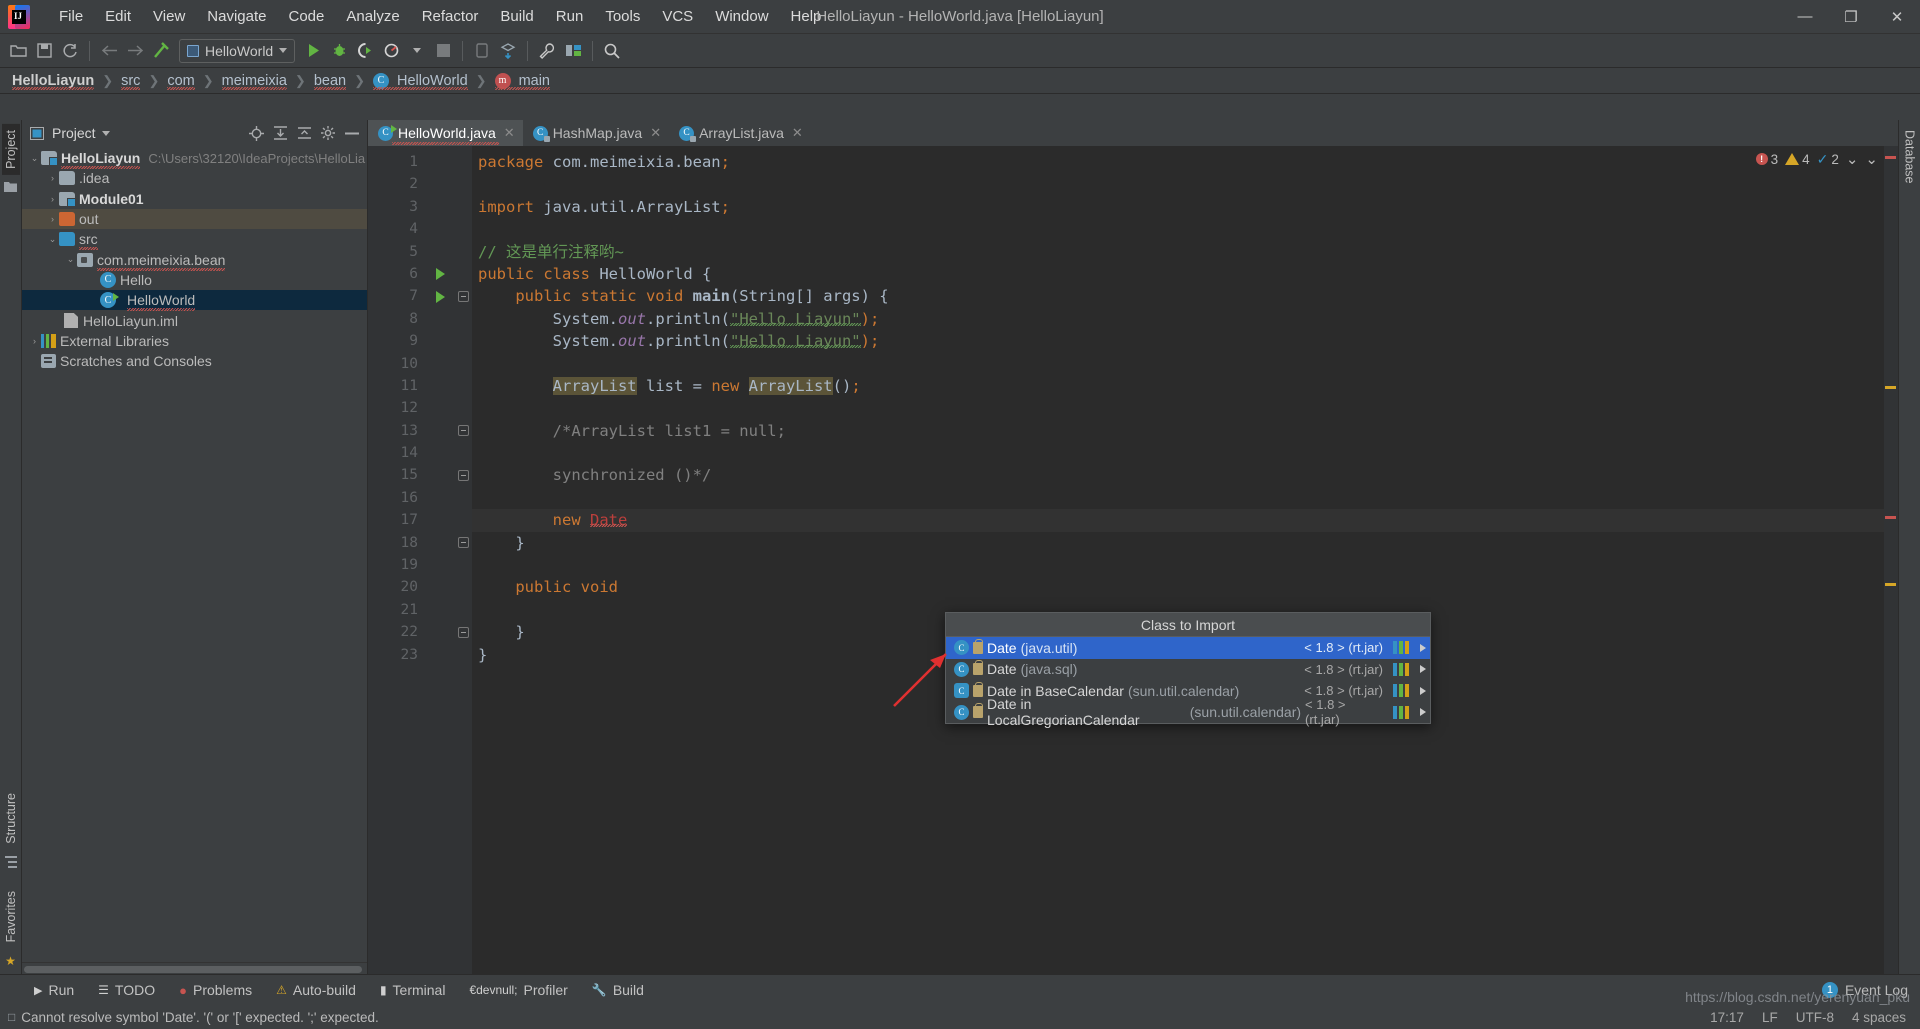 This screenshot has width=1920, height=1029. What do you see at coordinates (194, 219) in the screenshot?
I see `tree-item-out: › out` at bounding box center [194, 219].